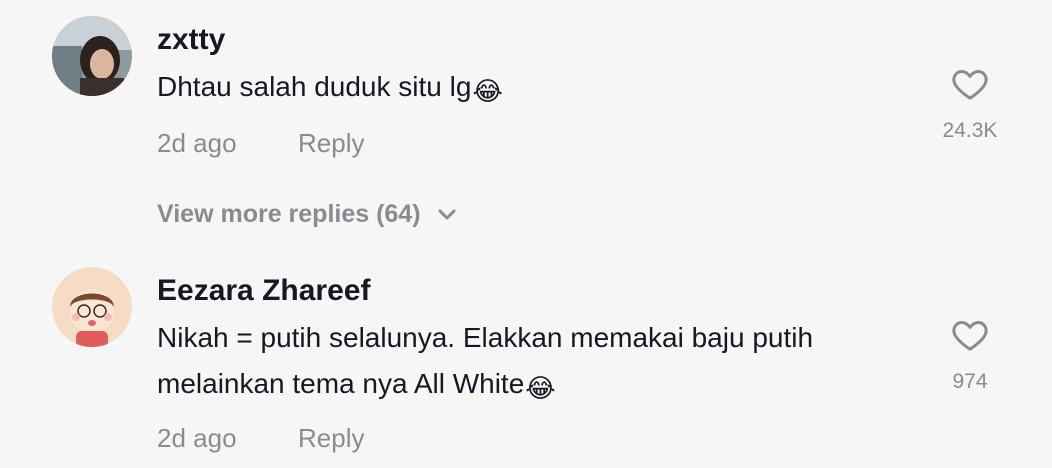  Describe the element at coordinates (263, 291) in the screenshot. I see `comment-username: Eezara Zhareef` at that location.